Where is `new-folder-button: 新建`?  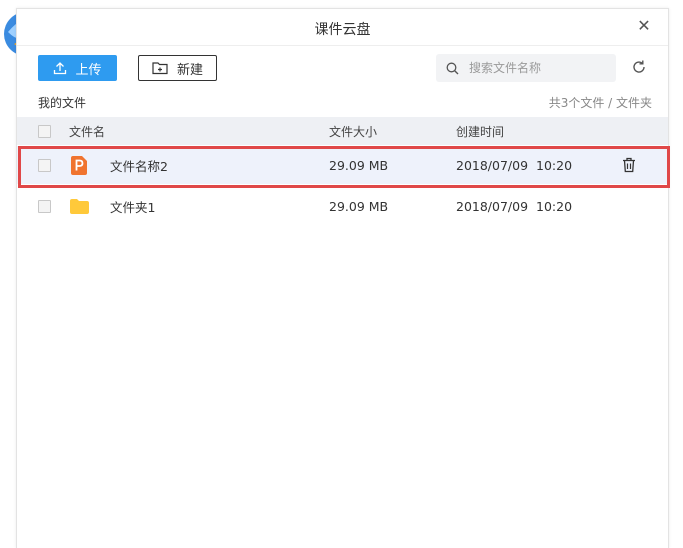 new-folder-button: 新建 is located at coordinates (177, 68).